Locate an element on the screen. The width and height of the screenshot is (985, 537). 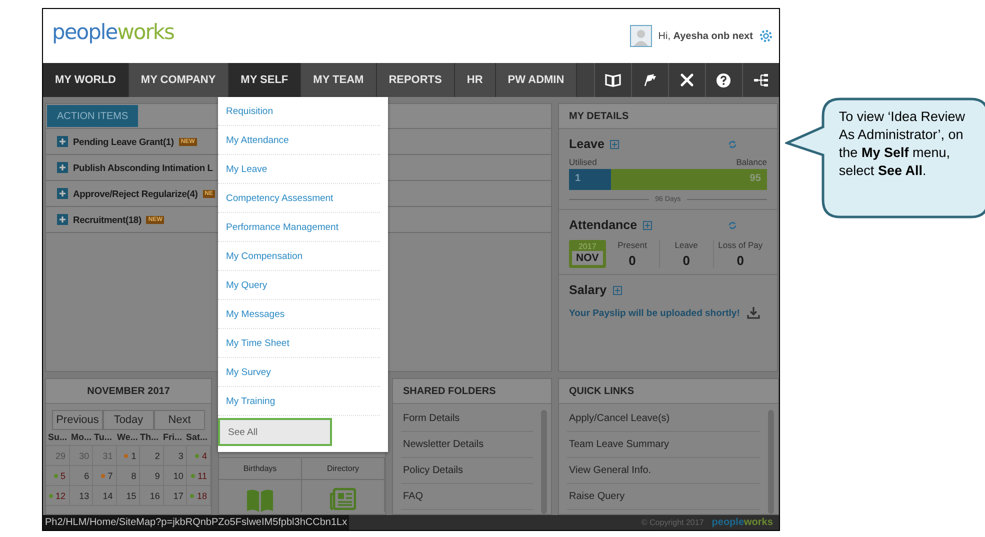
panel-title: MY DETAILS is located at coordinates (668, 116).